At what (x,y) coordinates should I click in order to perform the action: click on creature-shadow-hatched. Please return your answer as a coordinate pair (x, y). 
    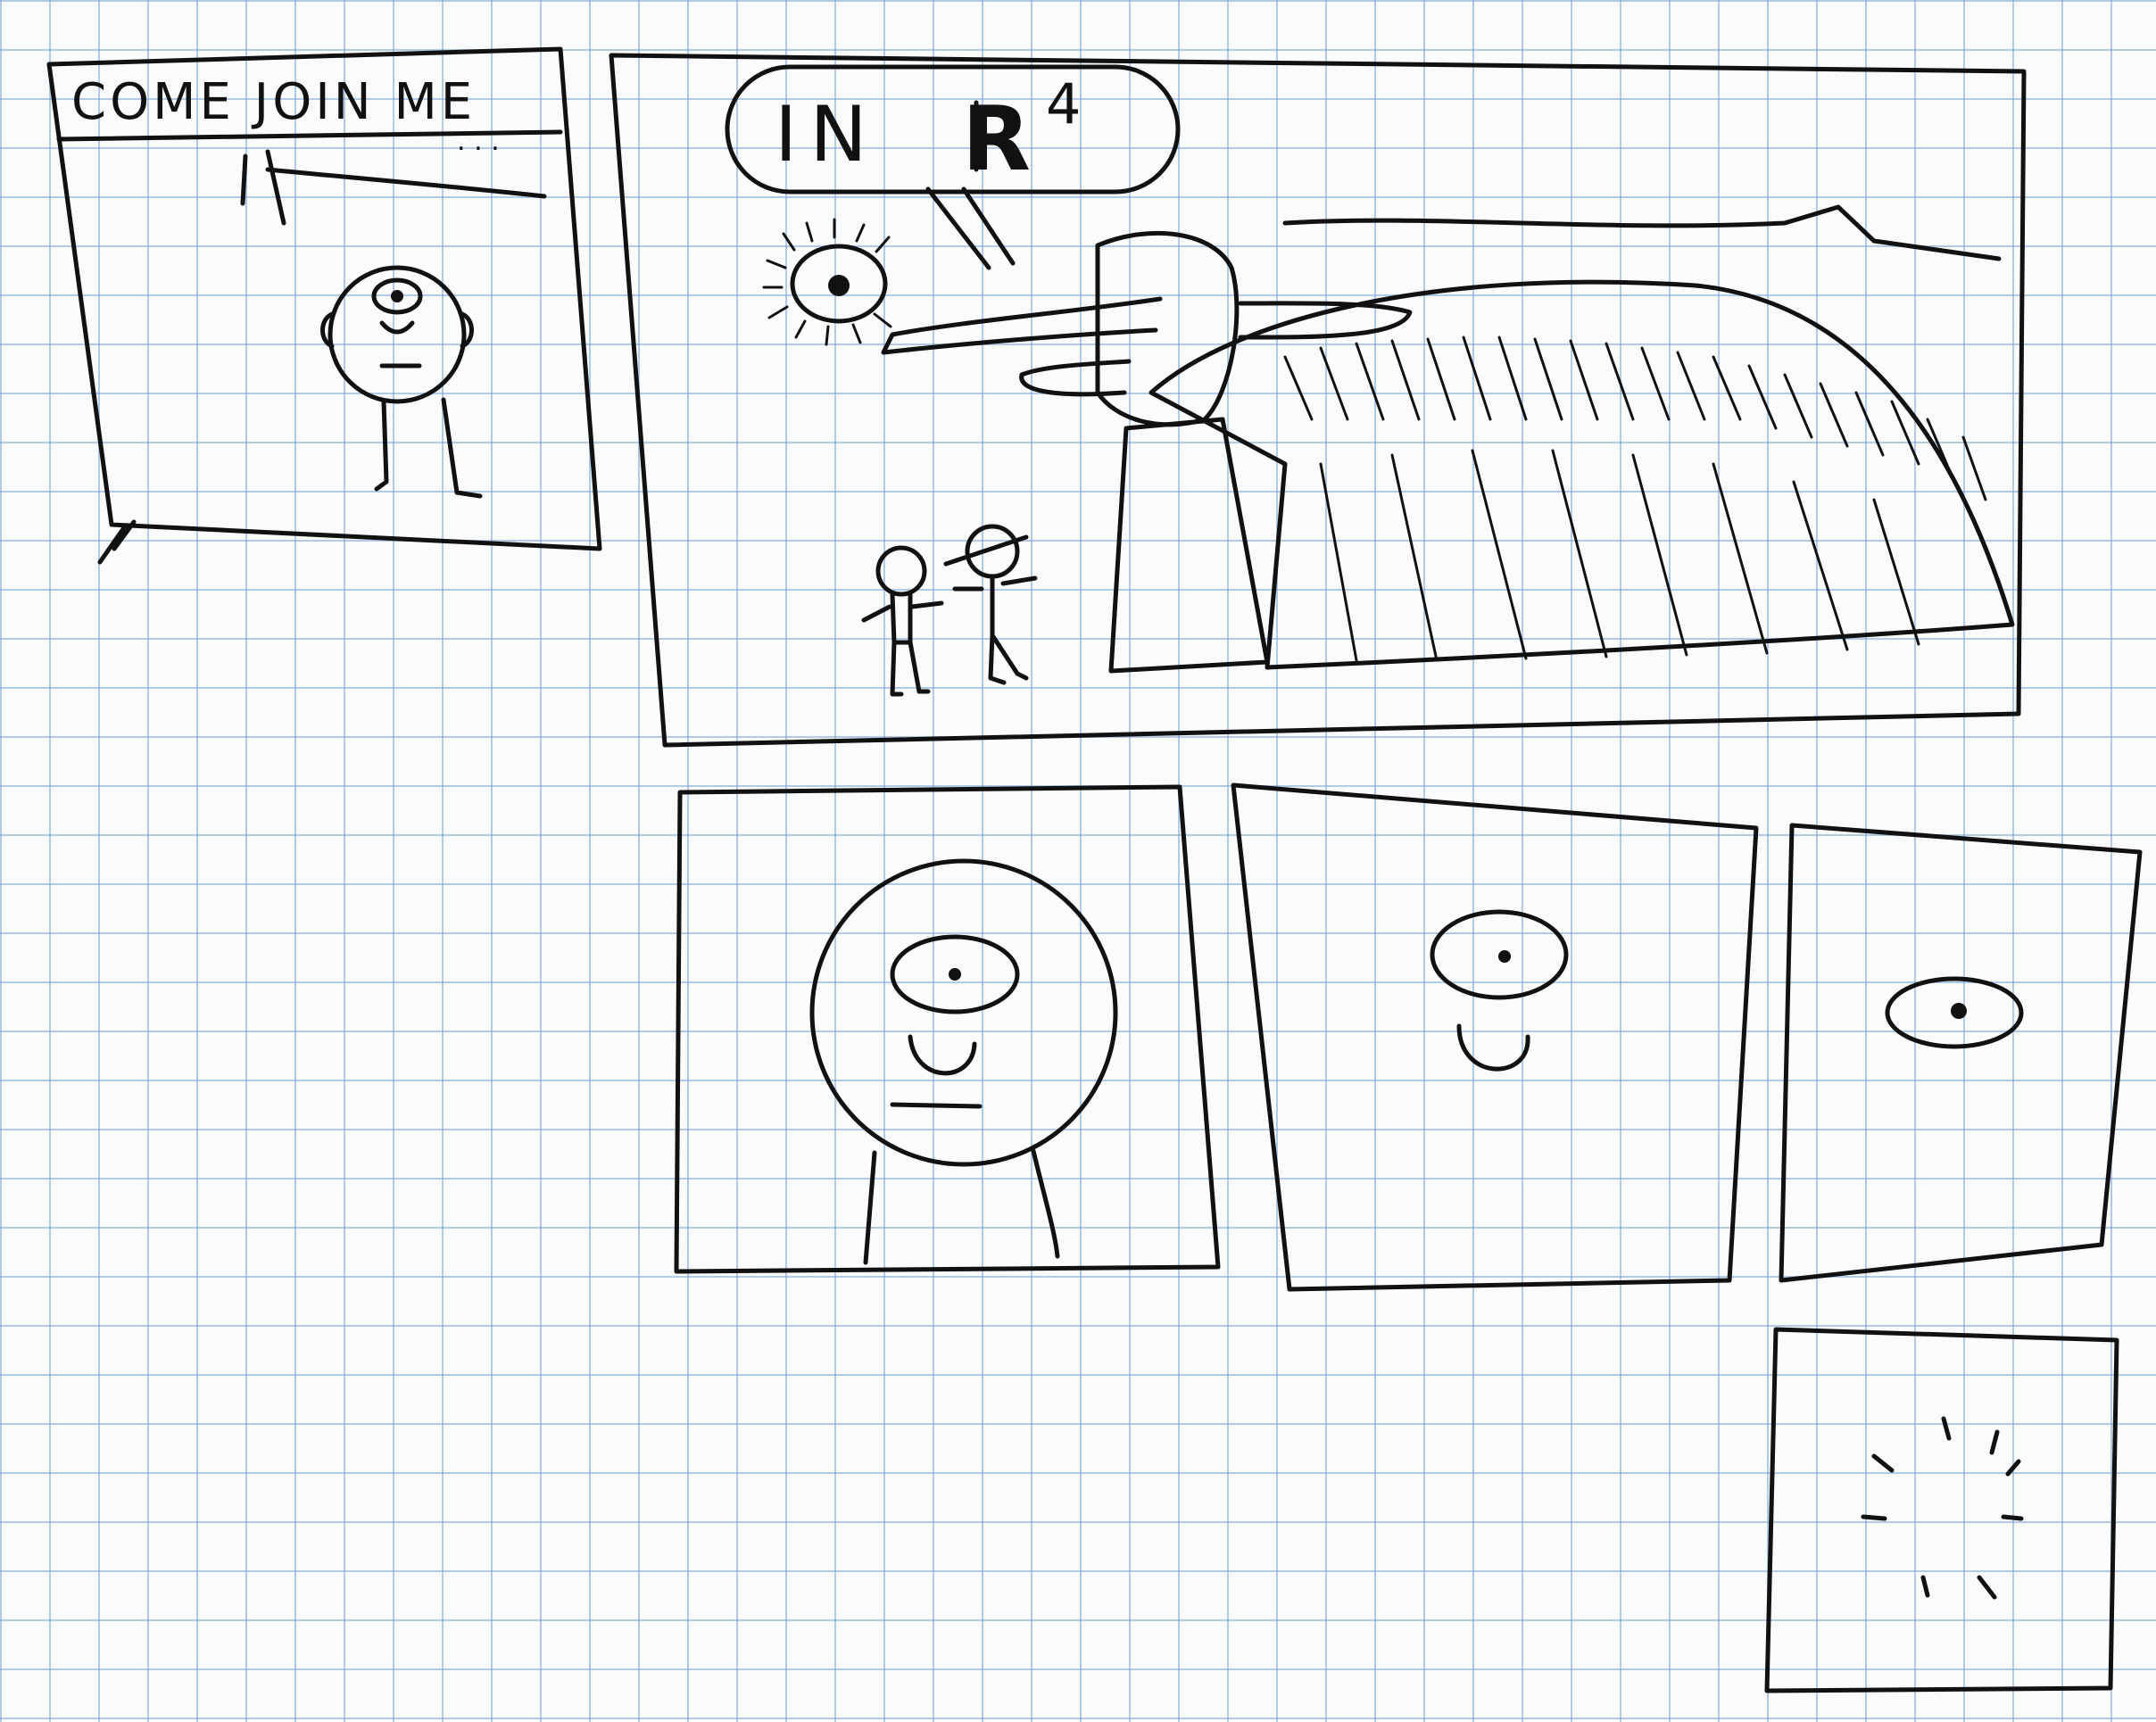
    Looking at the image, I should click on (1189, 545).